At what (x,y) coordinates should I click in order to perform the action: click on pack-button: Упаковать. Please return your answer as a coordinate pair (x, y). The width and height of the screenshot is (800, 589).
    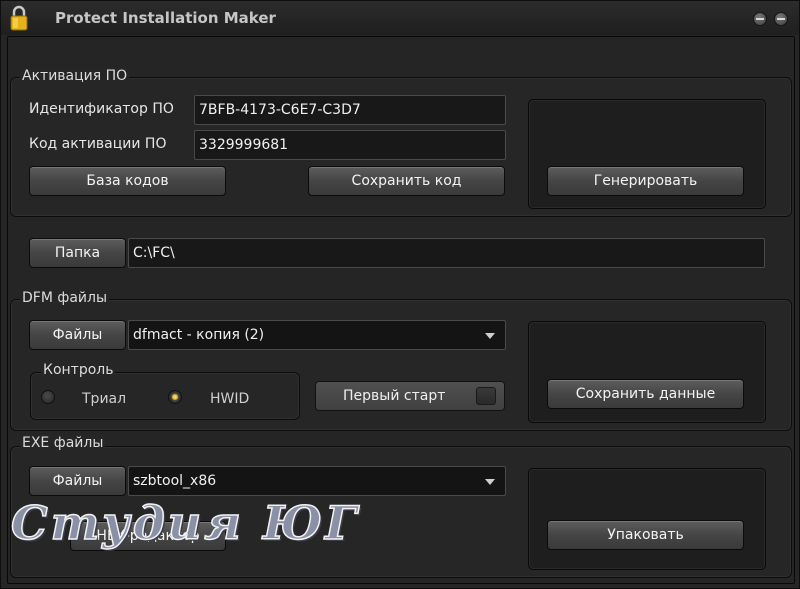
    Looking at the image, I should click on (645, 535).